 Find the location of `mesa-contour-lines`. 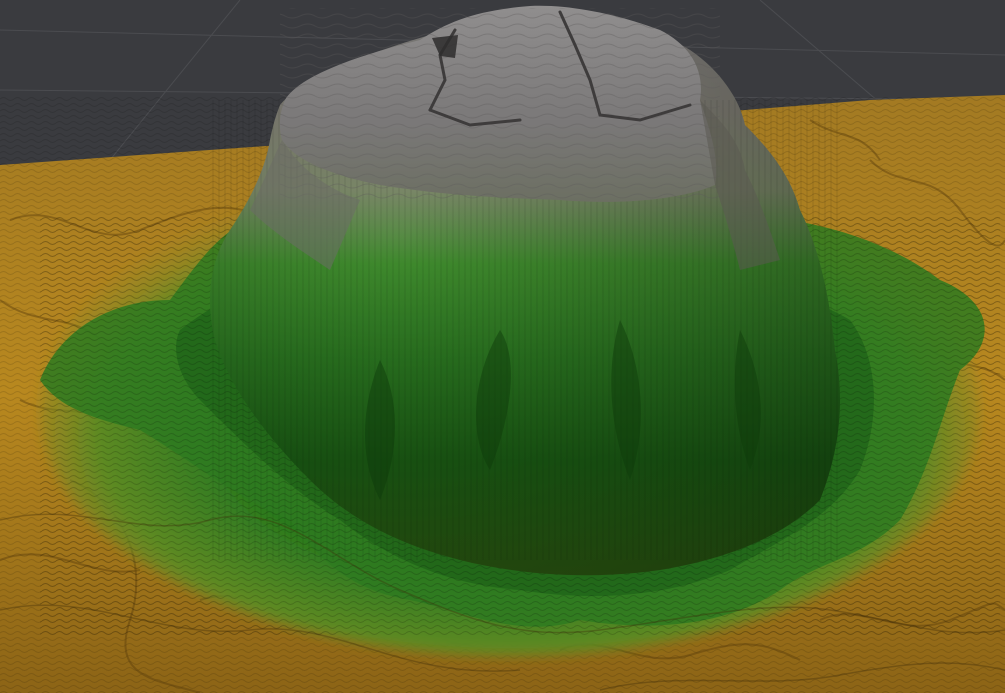

mesa-contour-lines is located at coordinates (500, 105).